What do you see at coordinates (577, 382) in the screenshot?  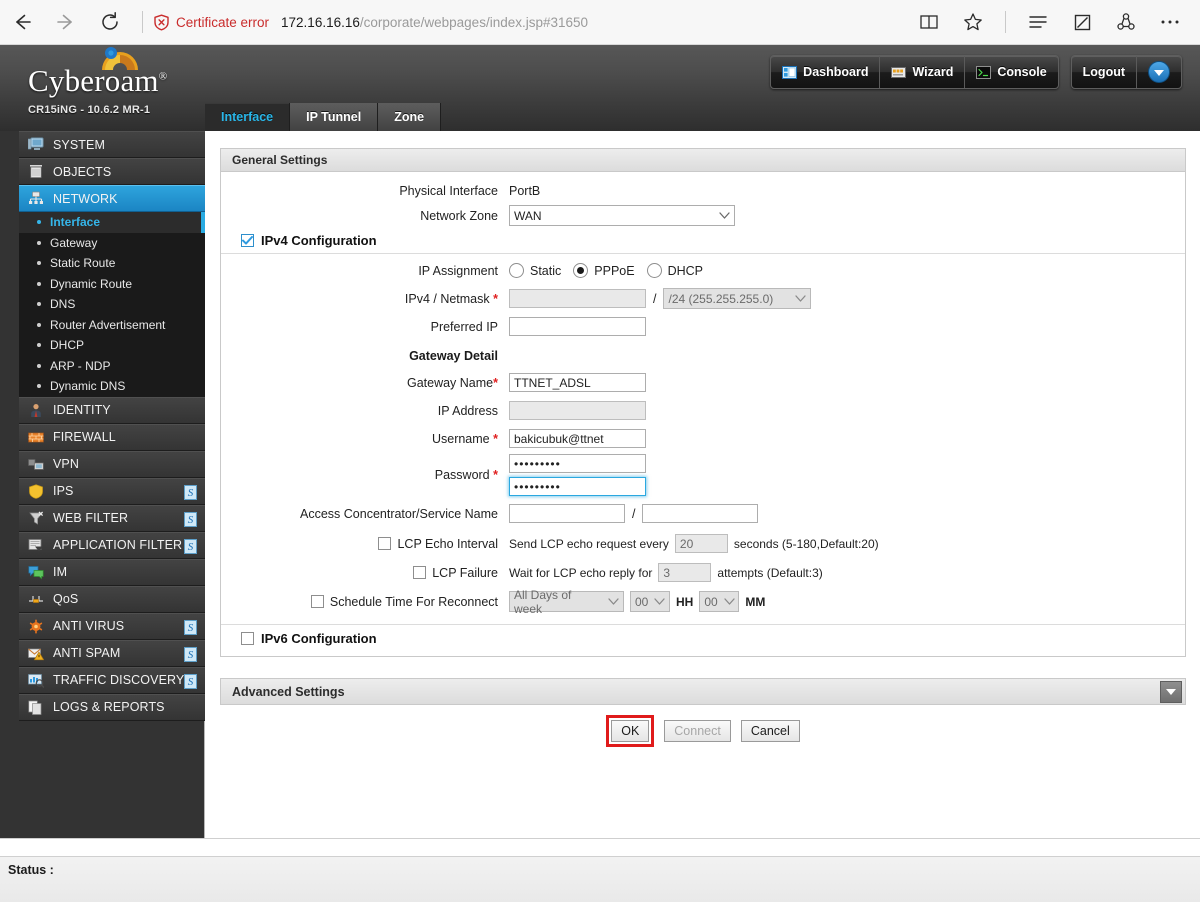 I see `gateway-name-input` at bounding box center [577, 382].